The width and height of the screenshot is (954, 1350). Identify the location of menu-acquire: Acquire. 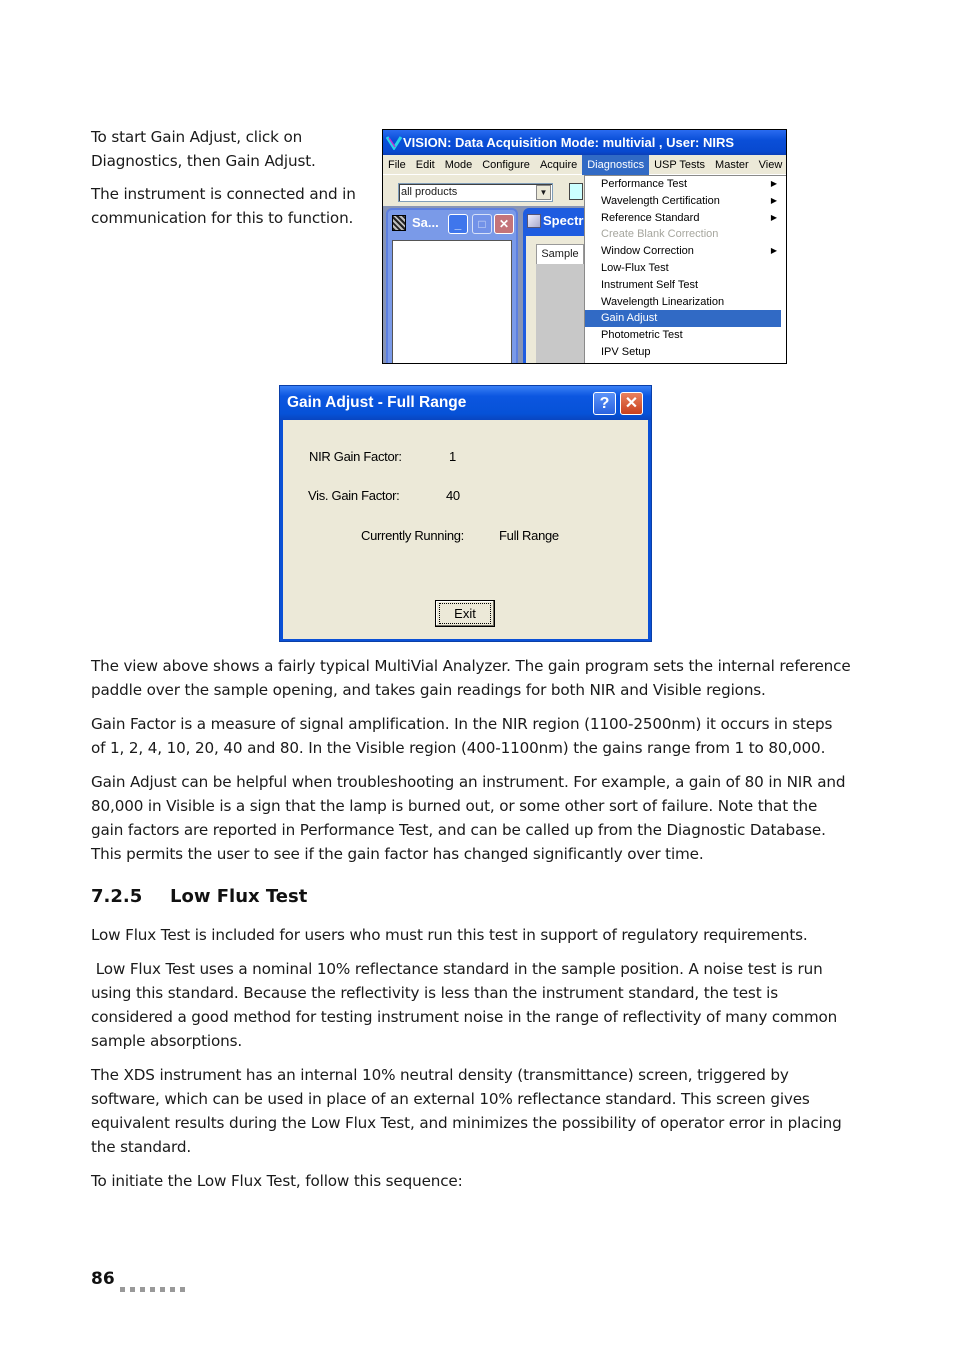
(558, 165).